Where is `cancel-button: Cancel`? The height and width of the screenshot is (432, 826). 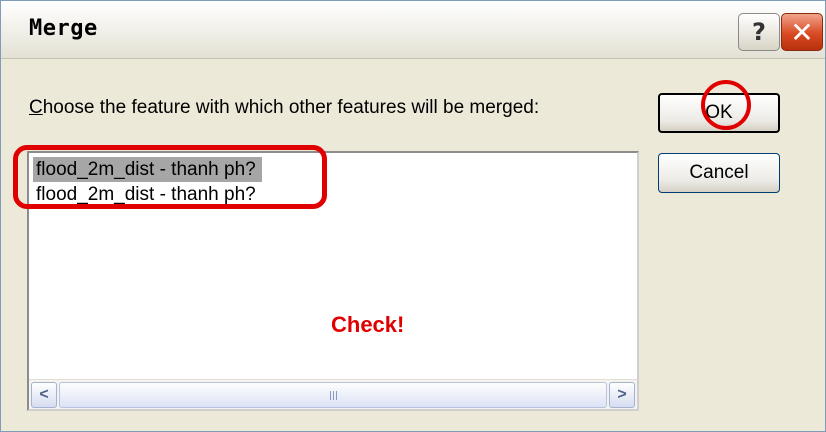 cancel-button: Cancel is located at coordinates (719, 173).